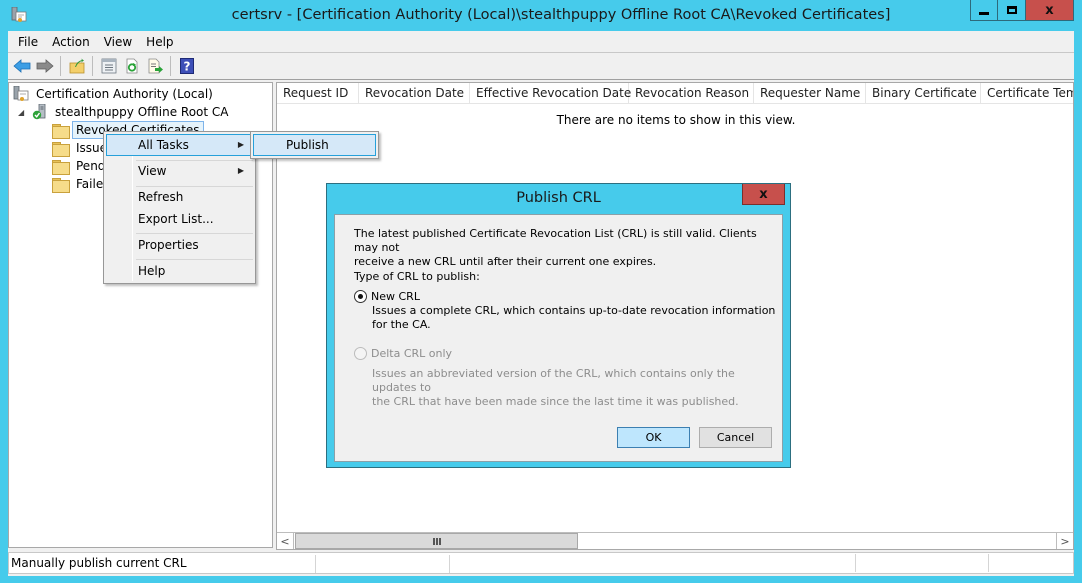  What do you see at coordinates (653, 437) in the screenshot?
I see `ok-button: OK` at bounding box center [653, 437].